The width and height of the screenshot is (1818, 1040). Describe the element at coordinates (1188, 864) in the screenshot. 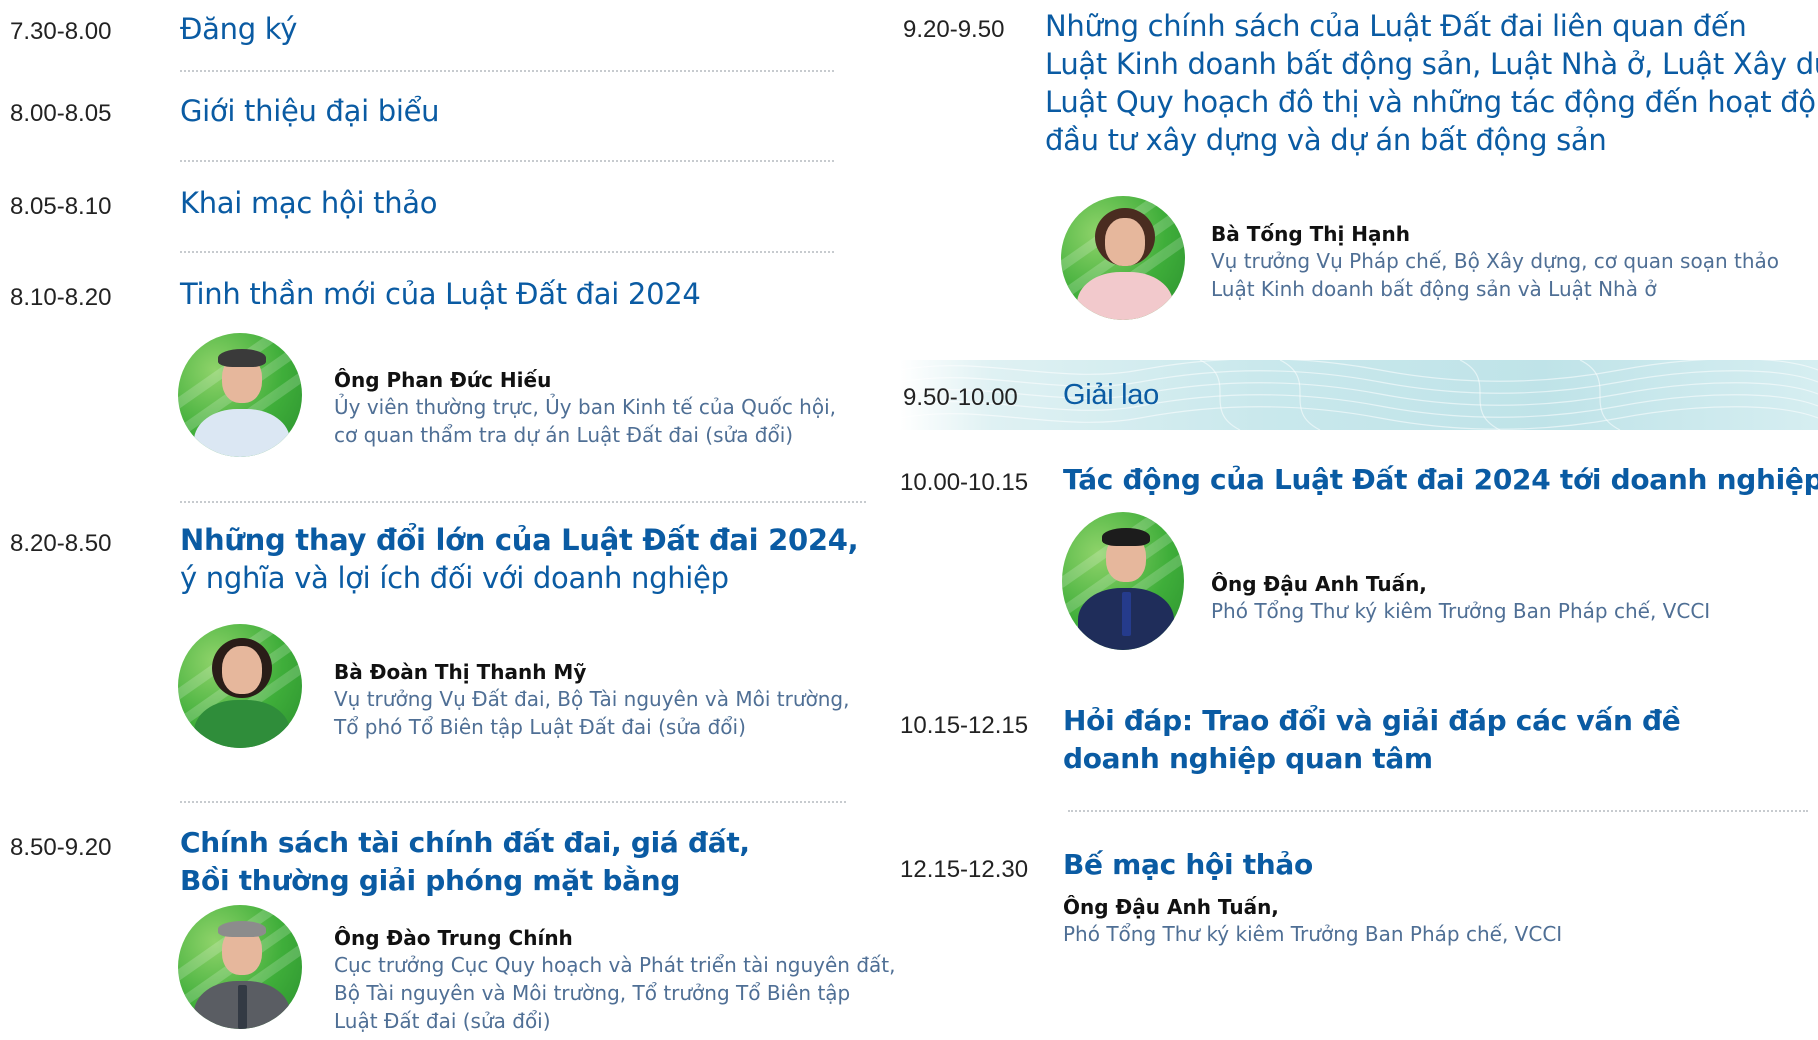

I see `session-title: Bế mạc hội thảo` at that location.